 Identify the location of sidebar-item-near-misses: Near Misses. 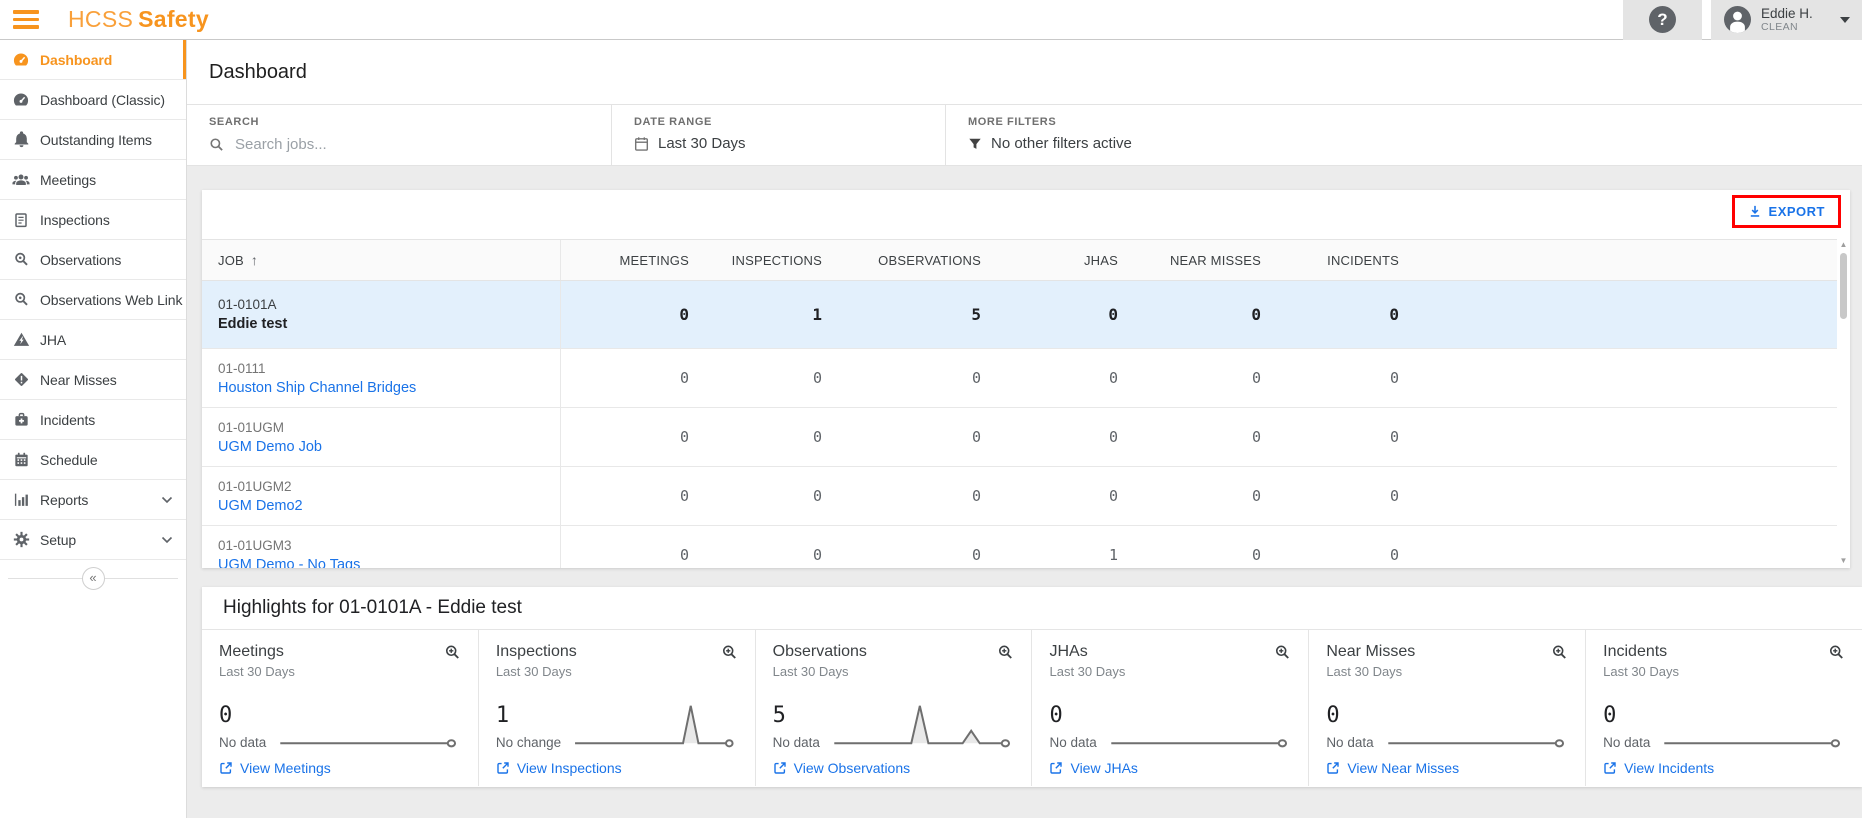
(93, 380).